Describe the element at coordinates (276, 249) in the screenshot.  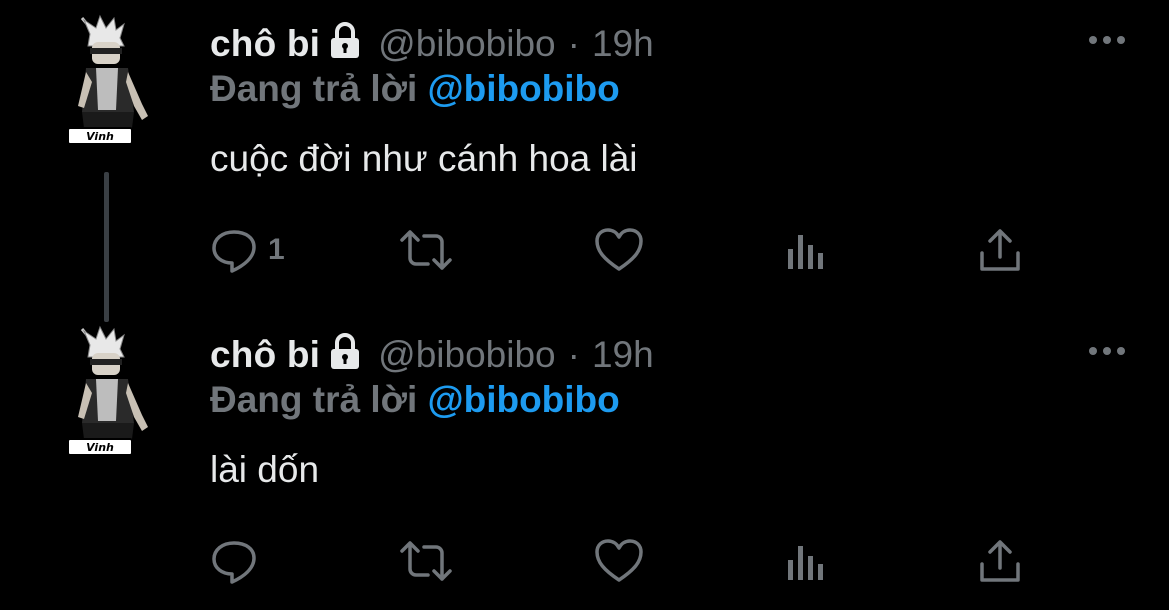
I see `reply-count: 1` at that location.